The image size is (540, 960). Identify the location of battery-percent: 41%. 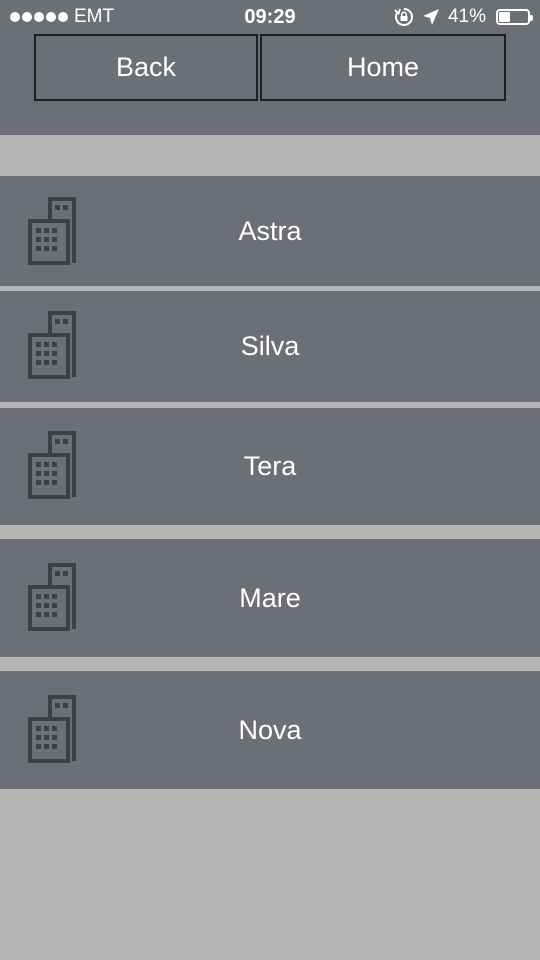
(466, 16).